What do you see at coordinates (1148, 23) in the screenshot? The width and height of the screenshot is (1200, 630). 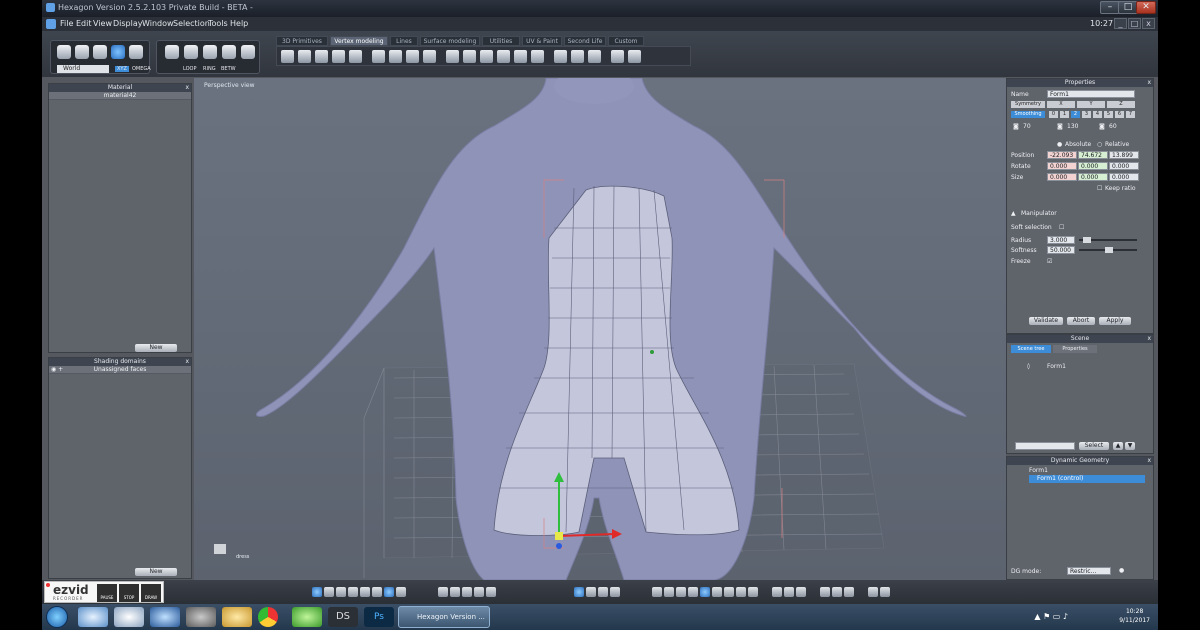 I see `app-close-button: x` at bounding box center [1148, 23].